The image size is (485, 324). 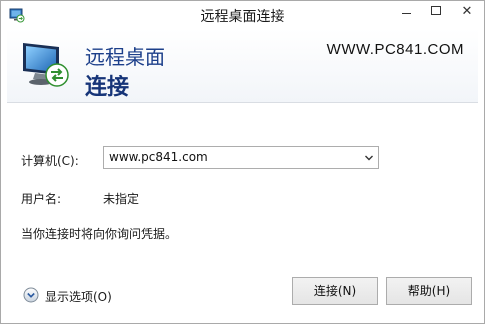 I want to click on show-options-label: 显示选项(O), so click(x=78, y=296).